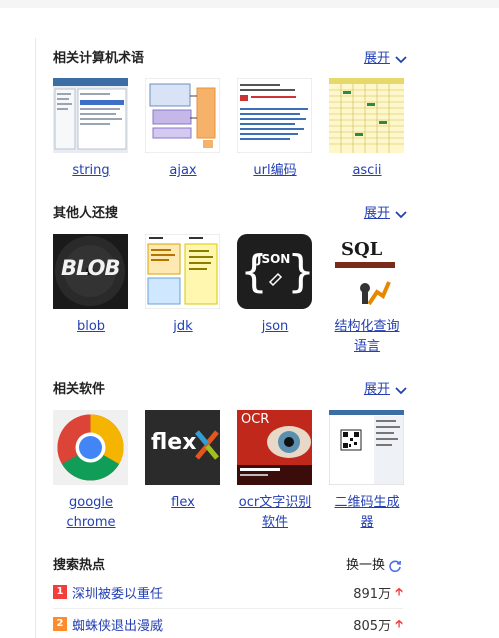 This screenshot has height=638, width=499. Describe the element at coordinates (79, 389) in the screenshot. I see `section-title: 相关软件` at that location.